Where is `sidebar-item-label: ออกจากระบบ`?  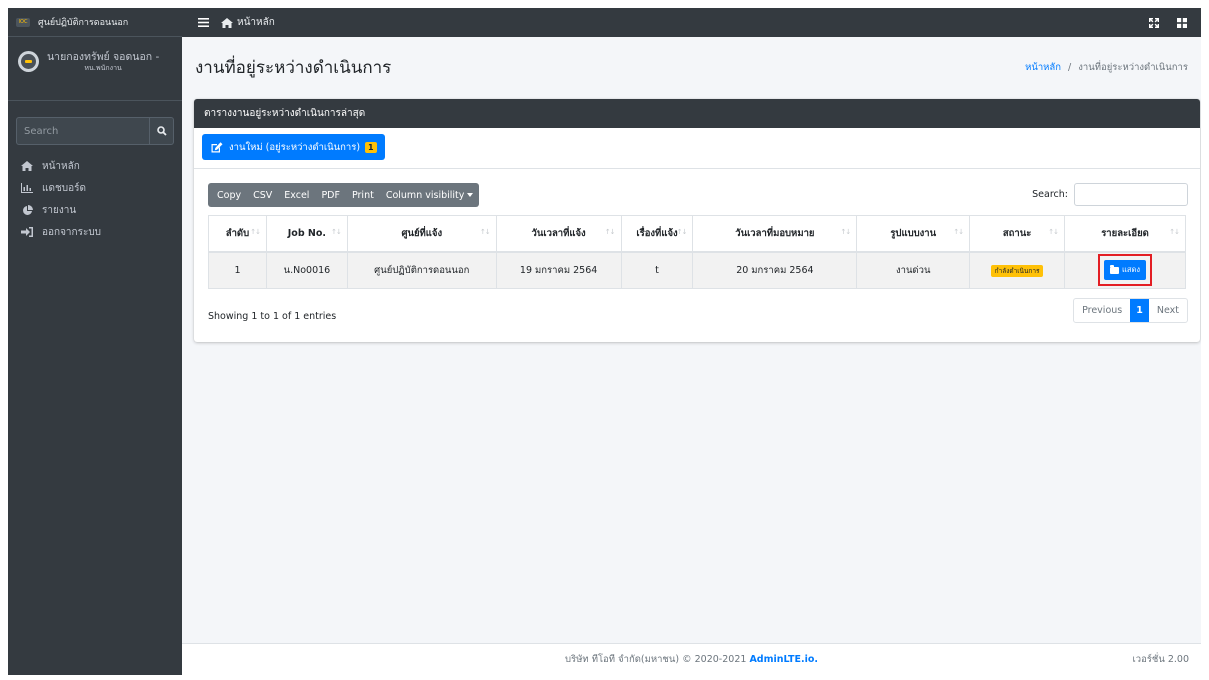 sidebar-item-label: ออกจากระบบ is located at coordinates (72, 232).